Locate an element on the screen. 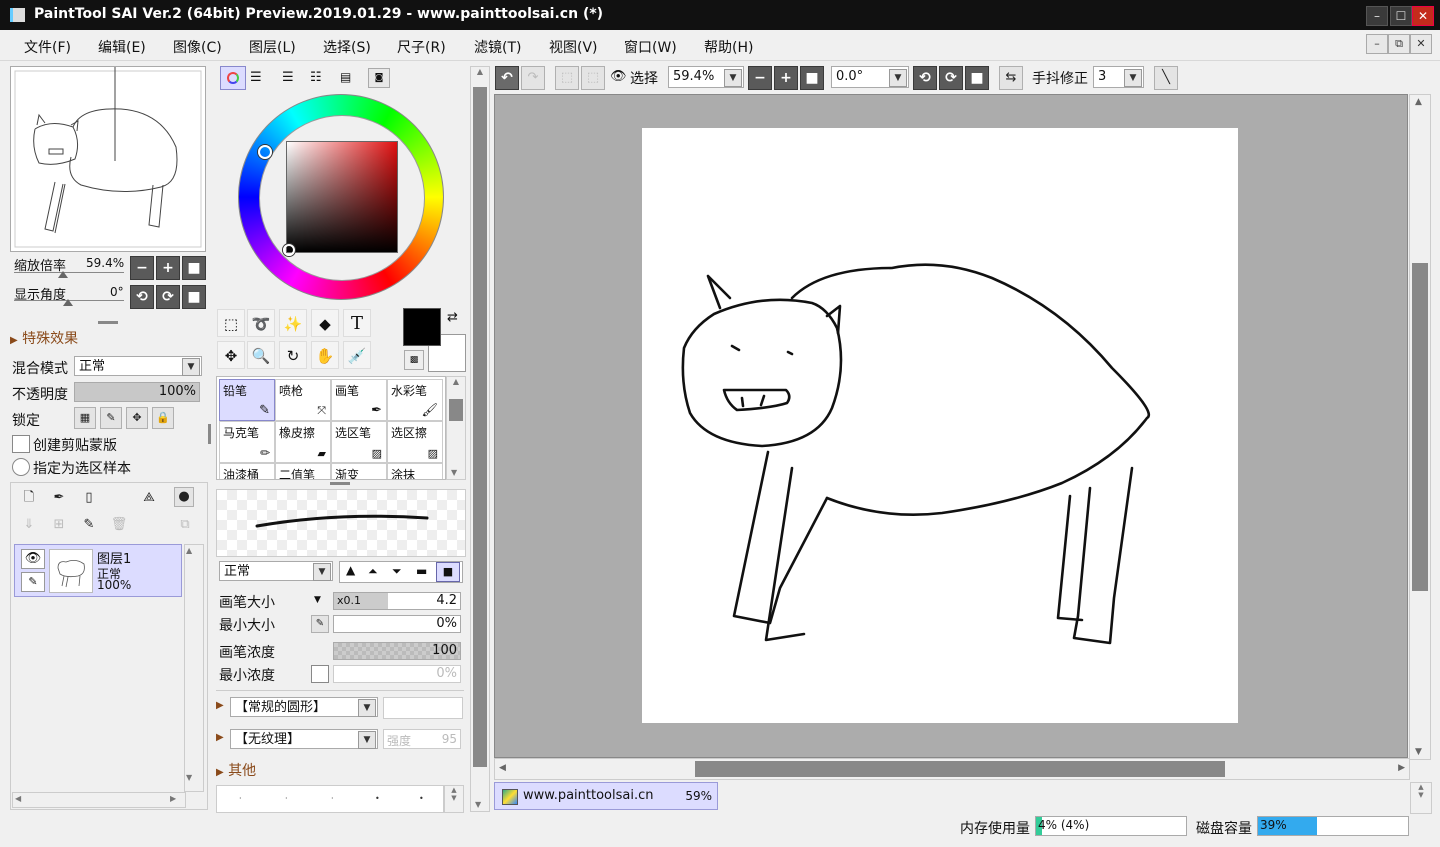 The height and width of the screenshot is (847, 1440). mdi-minimize-button: – is located at coordinates (1377, 44).